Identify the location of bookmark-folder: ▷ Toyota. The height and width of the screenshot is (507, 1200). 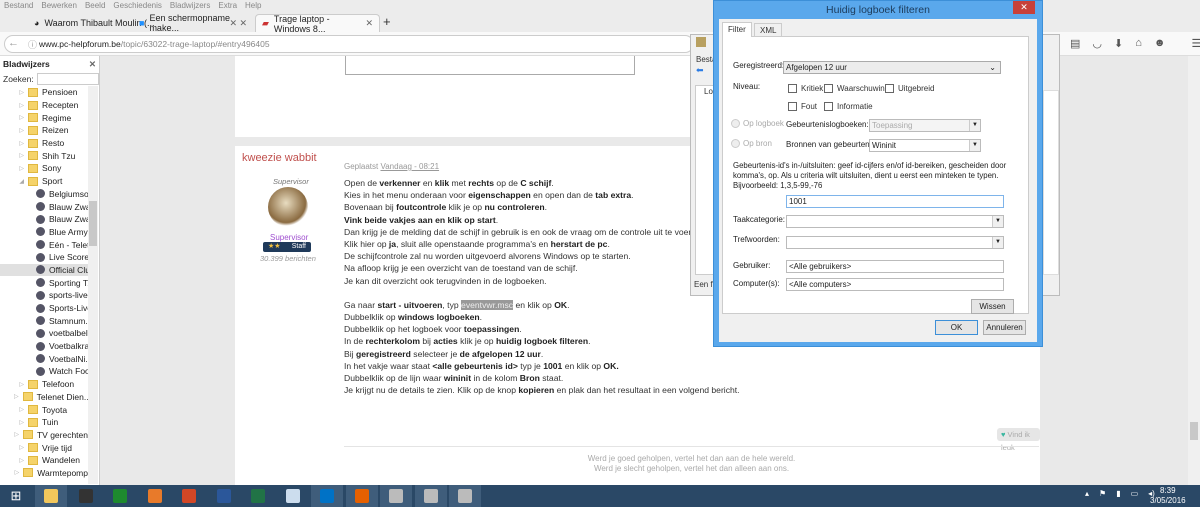
(44, 409).